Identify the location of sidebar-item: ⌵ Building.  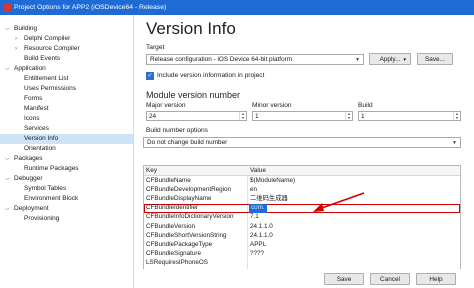
(66, 29).